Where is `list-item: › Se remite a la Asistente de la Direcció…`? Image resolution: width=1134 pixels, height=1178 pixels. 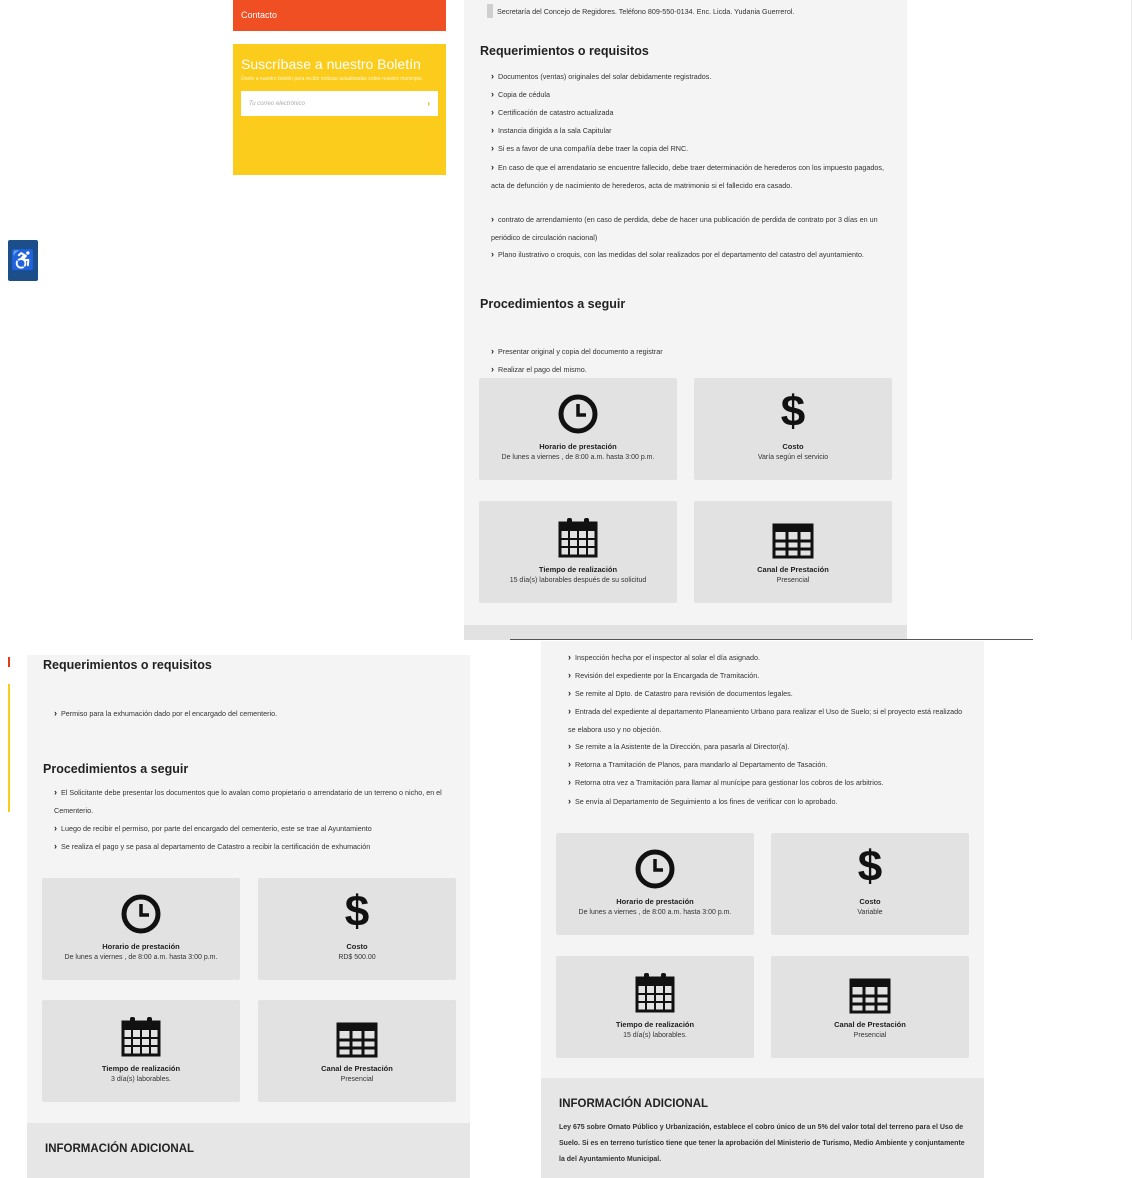 list-item: › Se remite a la Asistente de la Direcció… is located at coordinates (679, 746).